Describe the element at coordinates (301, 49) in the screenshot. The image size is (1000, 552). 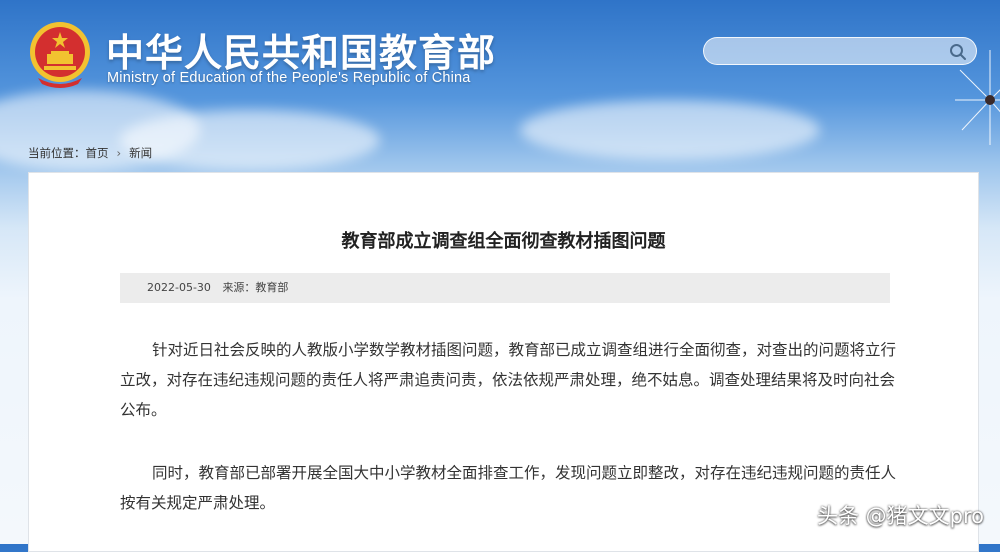
I see `site-title: 中华人民共和国教育部` at that location.